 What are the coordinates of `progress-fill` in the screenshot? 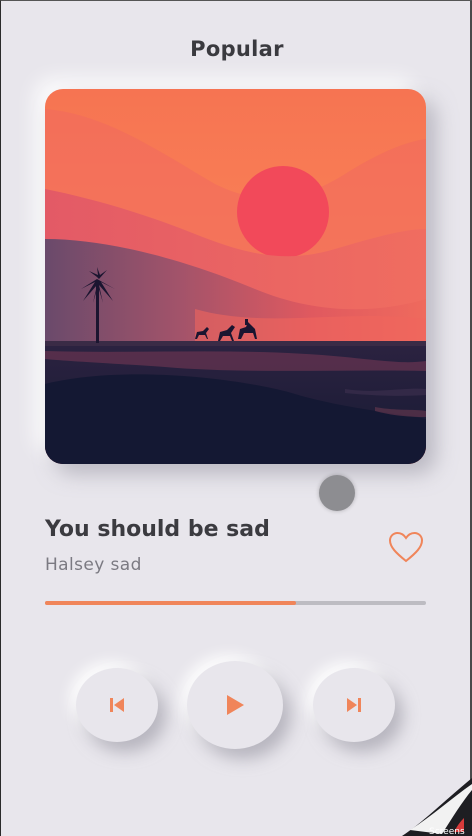 It's located at (171, 603).